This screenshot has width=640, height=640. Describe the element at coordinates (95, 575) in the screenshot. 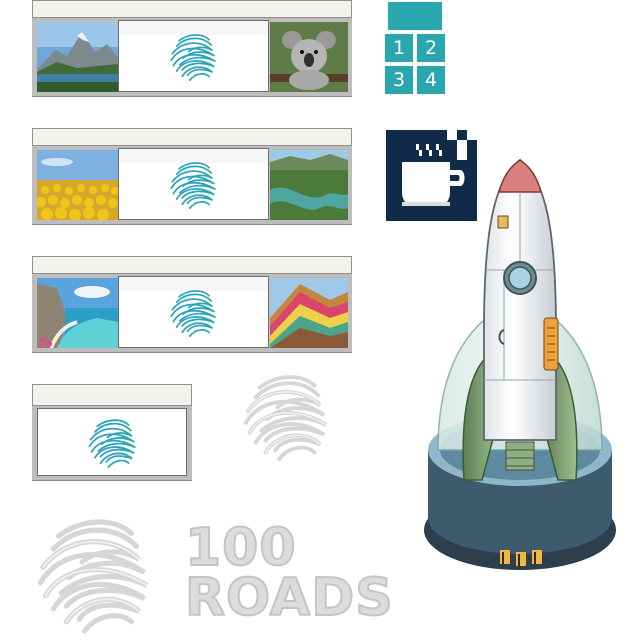

I see `brand-fingerprint-icon` at that location.